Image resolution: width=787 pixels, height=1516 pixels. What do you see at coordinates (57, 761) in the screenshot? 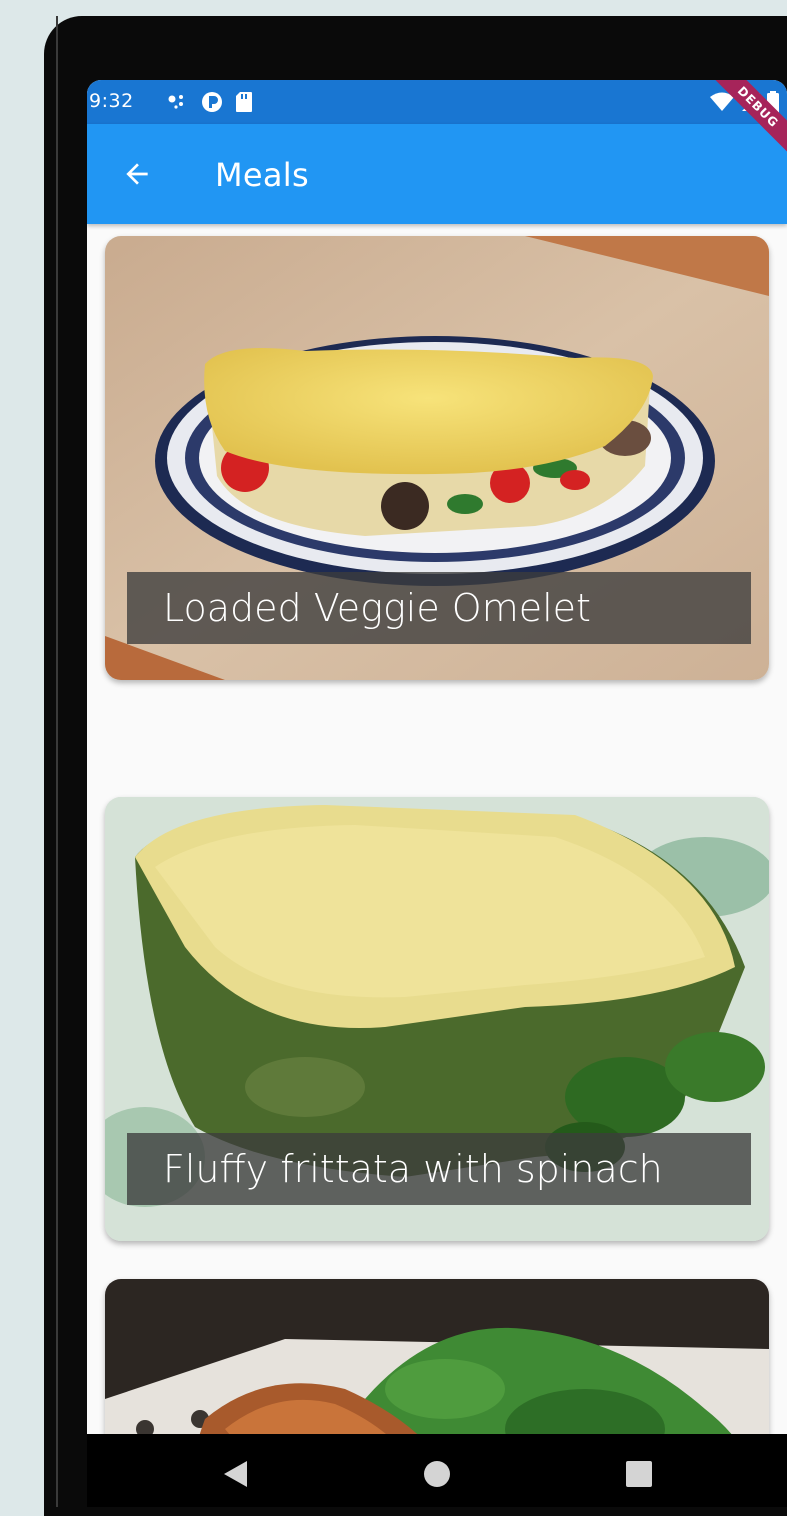
I see `phone-edge` at bounding box center [57, 761].